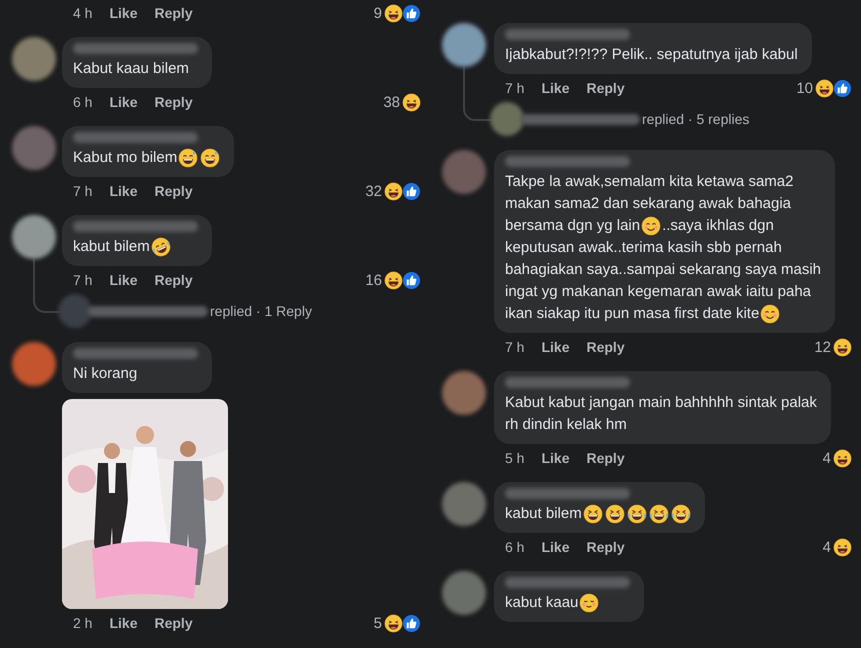 The height and width of the screenshot is (648, 861). I want to click on rolling-laugh-icon, so click(160, 247).